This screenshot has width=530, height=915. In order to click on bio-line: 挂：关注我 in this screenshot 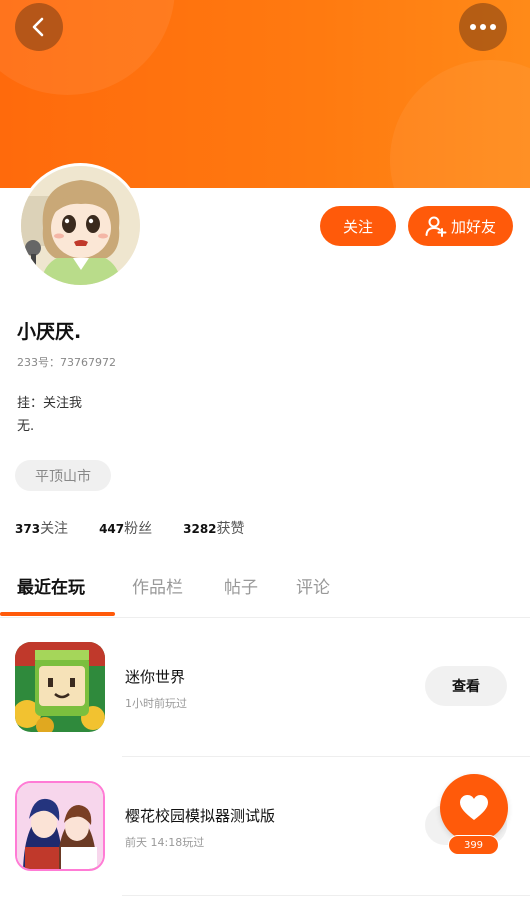, I will do `click(50, 403)`.